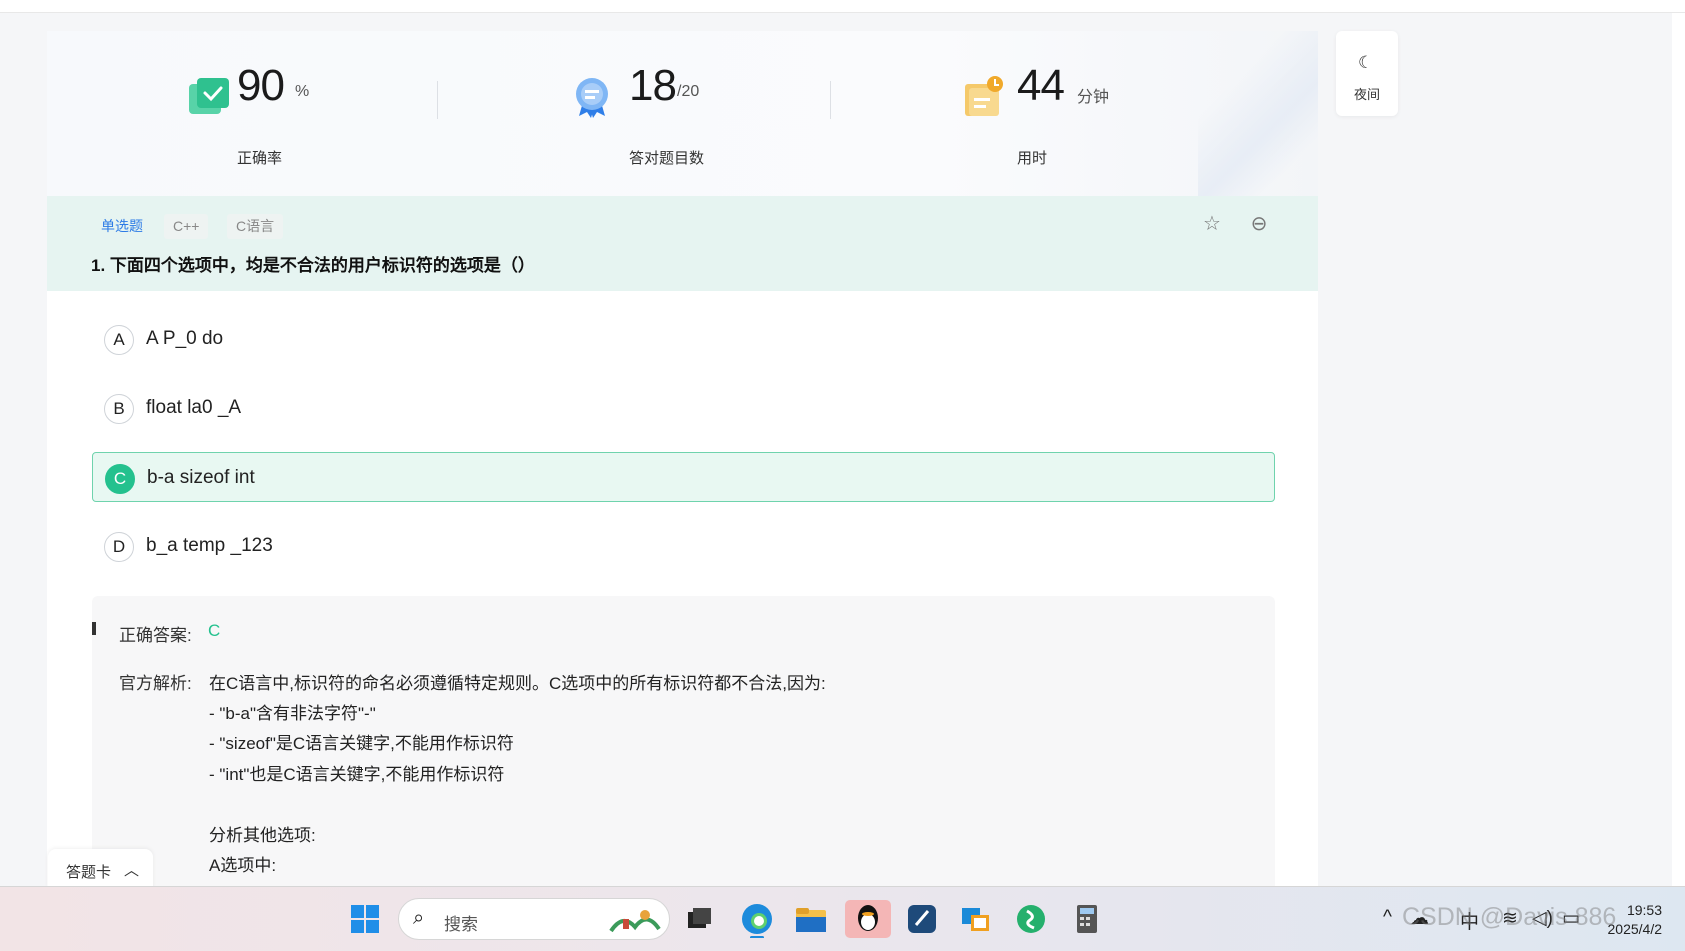 This screenshot has height=951, width=1685. I want to click on correct-count-stat: 18 /20 答对题目数, so click(699, 116).